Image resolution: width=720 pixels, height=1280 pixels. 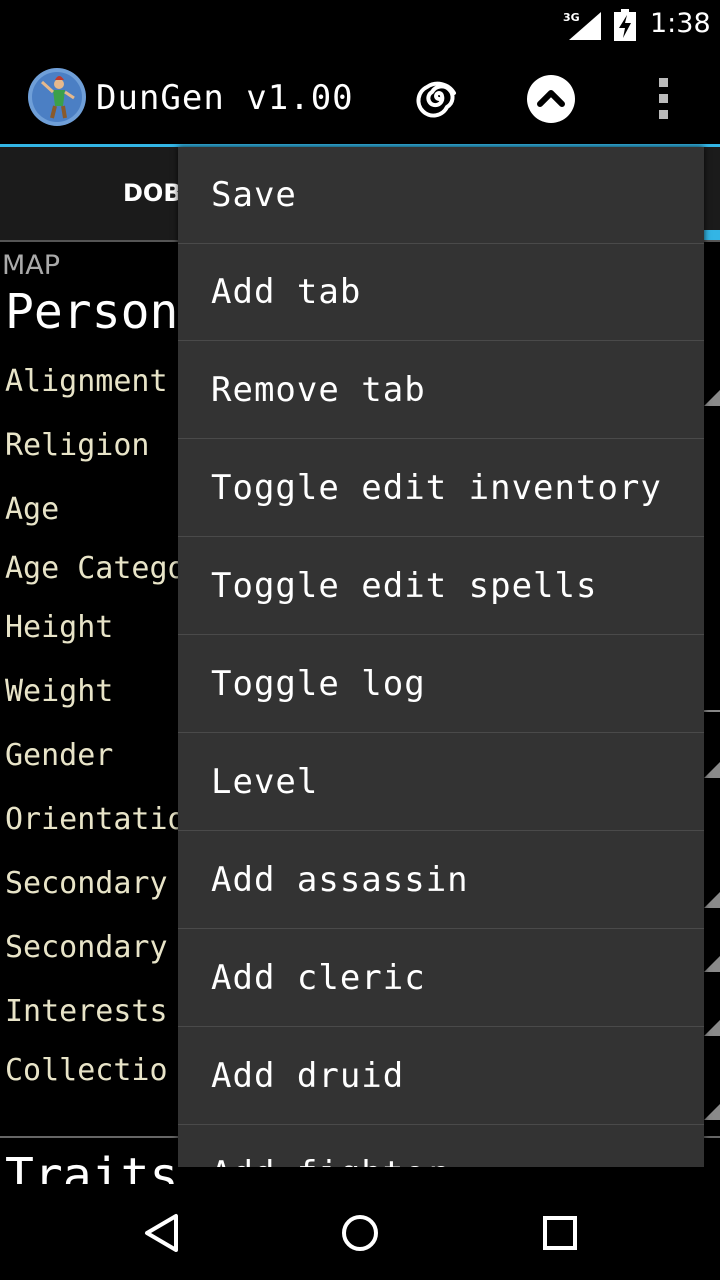 What do you see at coordinates (59, 691) in the screenshot?
I see `row-label-weight: Weight` at bounding box center [59, 691].